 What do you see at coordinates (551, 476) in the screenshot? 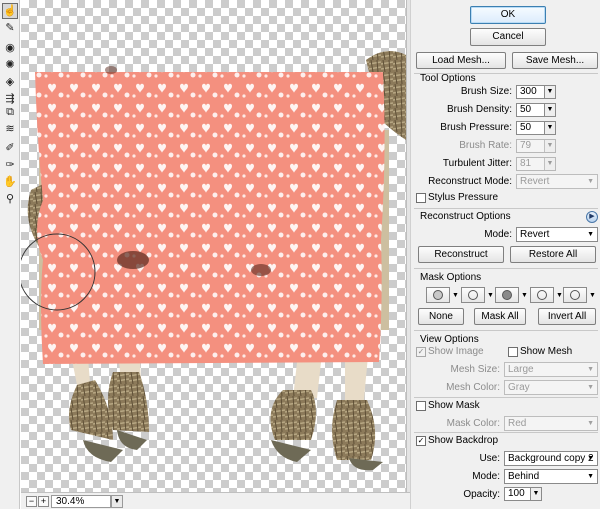
I see `backdrop-mode-select: Behind ▼` at bounding box center [551, 476].